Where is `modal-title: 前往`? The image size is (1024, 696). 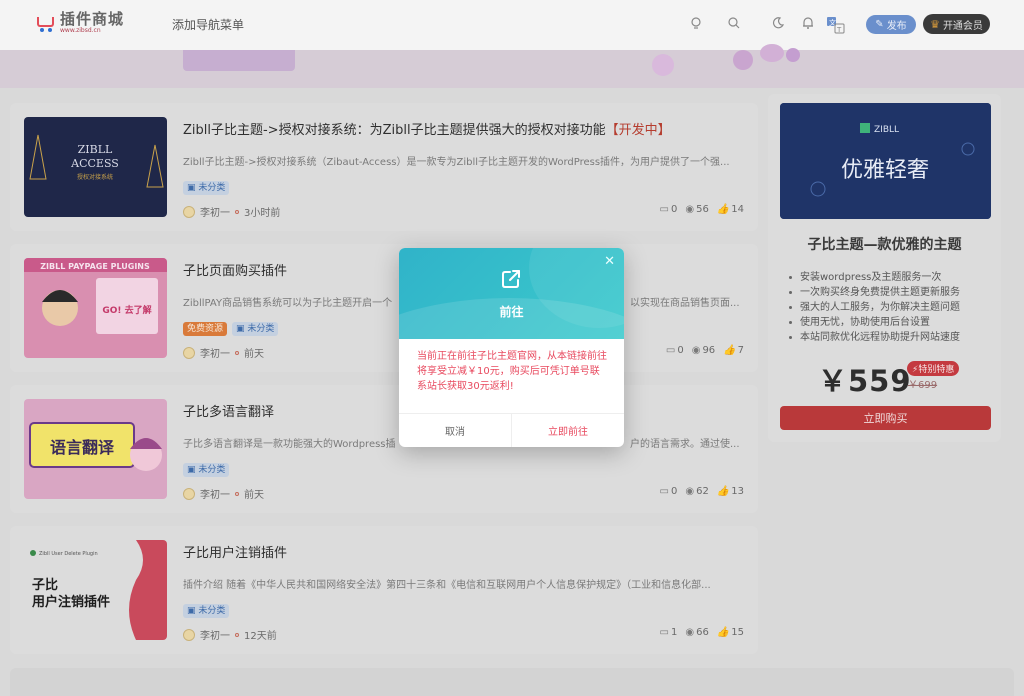 modal-title: 前往 is located at coordinates (511, 312).